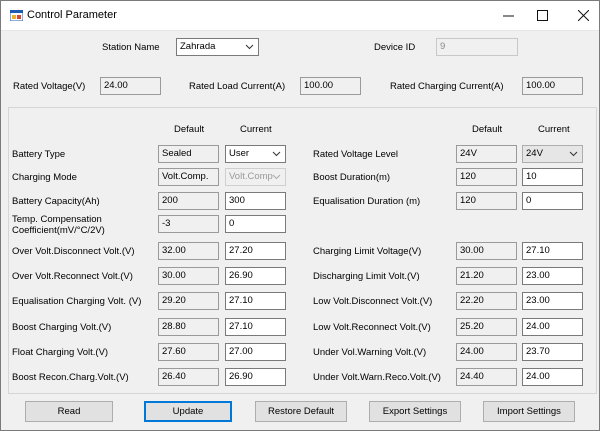 The width and height of the screenshot is (600, 431). I want to click on equalisation-duration-default: 120, so click(486, 201).